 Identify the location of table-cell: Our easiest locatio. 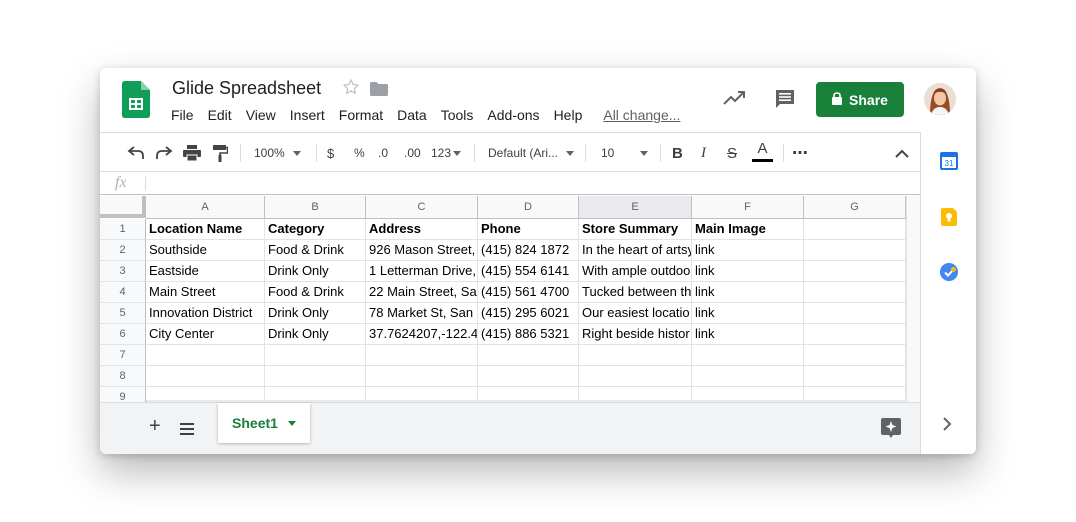
(635, 313).